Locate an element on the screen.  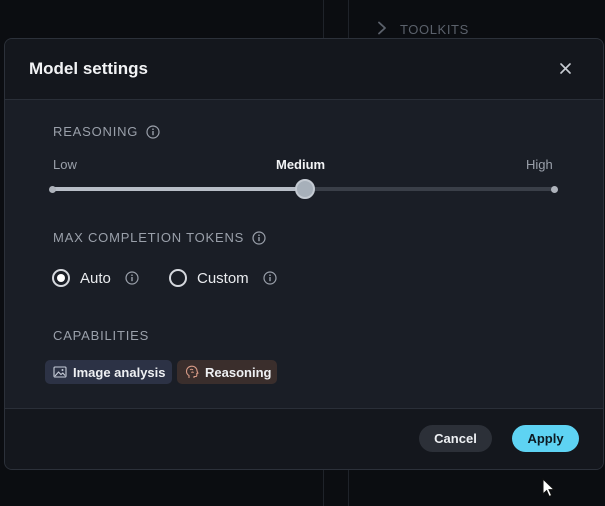
level-label-medium: Medium is located at coordinates (301, 164).